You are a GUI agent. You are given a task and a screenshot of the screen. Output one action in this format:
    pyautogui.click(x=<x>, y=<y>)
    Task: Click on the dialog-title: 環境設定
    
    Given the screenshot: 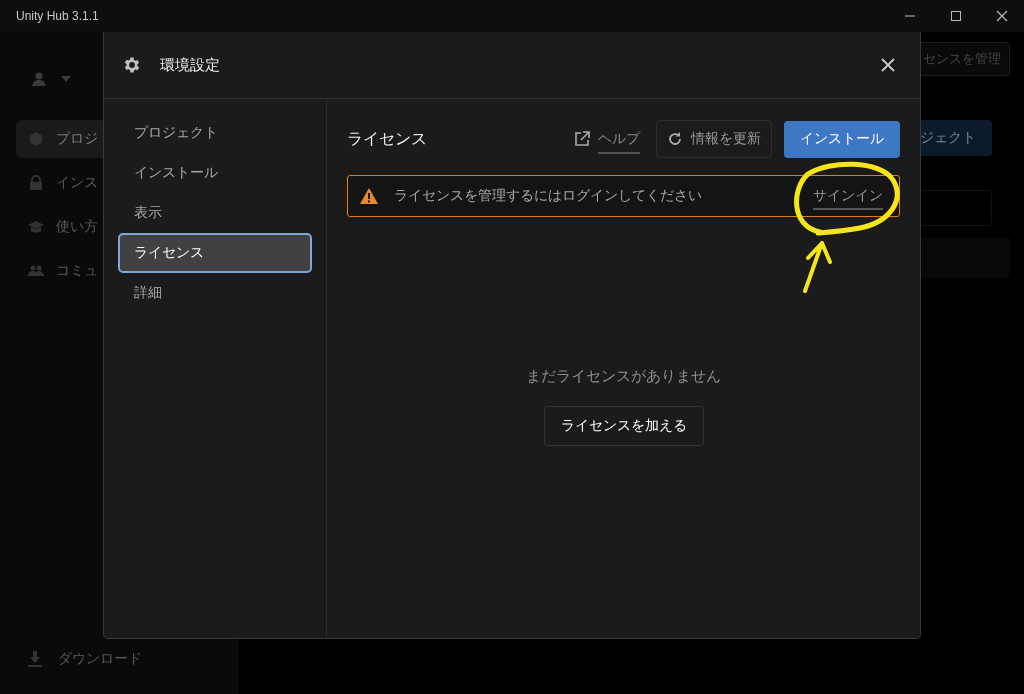 What is the action you would take?
    pyautogui.click(x=190, y=65)
    